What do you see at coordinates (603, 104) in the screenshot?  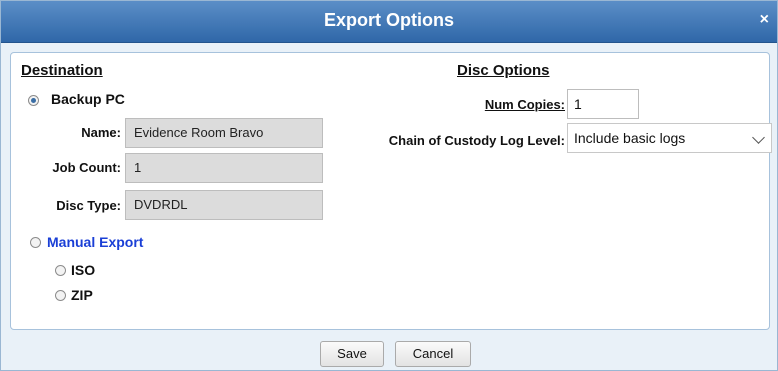 I see `num-copies-input: 1` at bounding box center [603, 104].